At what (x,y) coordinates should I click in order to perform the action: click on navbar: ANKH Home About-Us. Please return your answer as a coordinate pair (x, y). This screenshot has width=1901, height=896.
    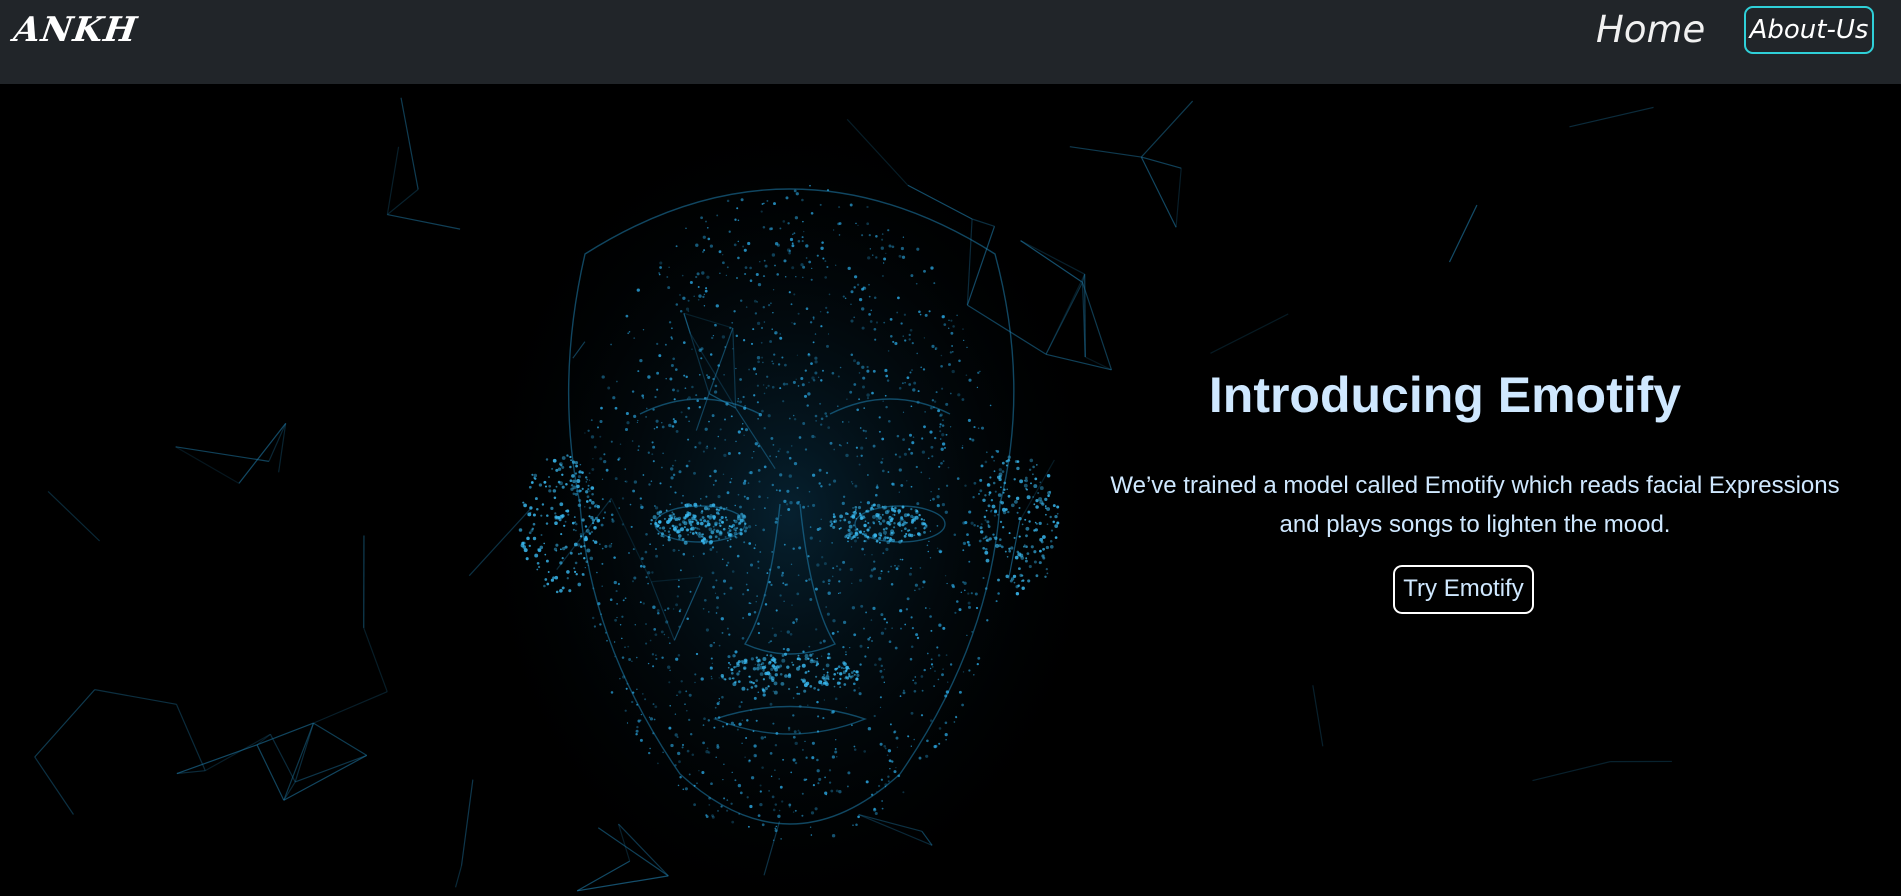
    Looking at the image, I should click on (950, 42).